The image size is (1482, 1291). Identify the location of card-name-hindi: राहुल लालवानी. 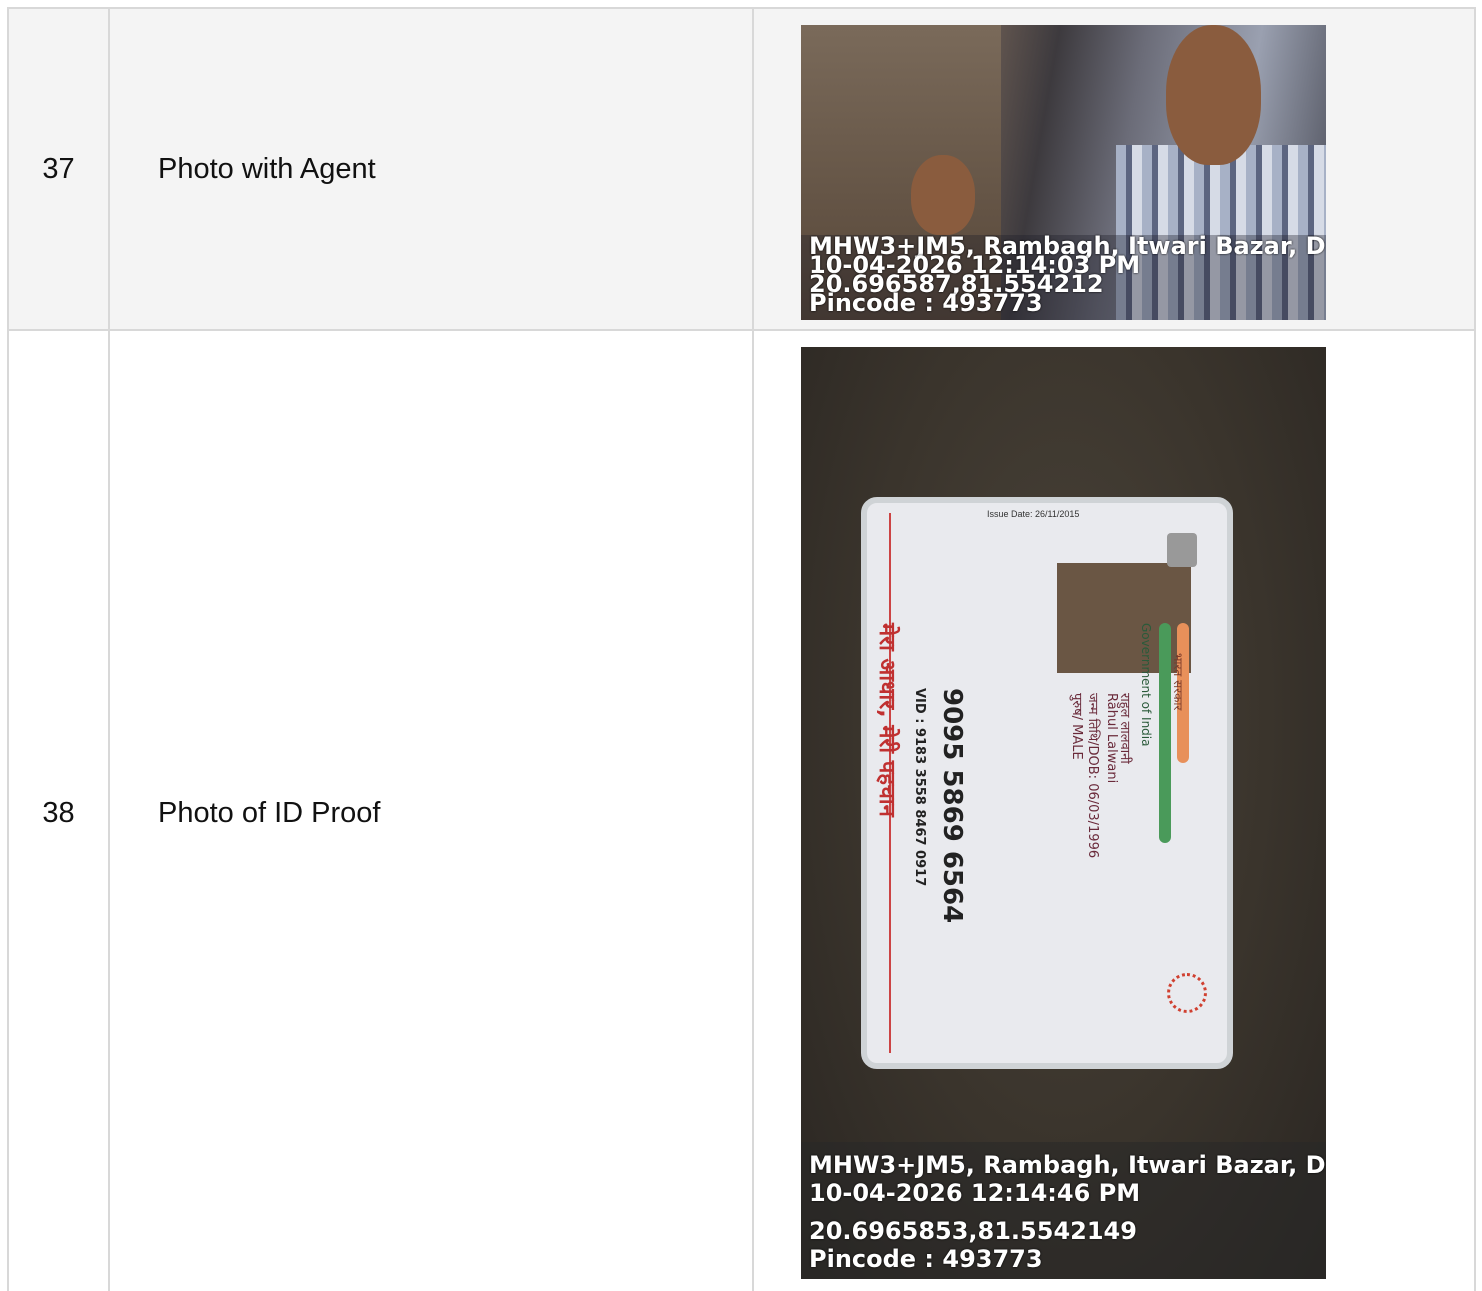
(1124, 728).